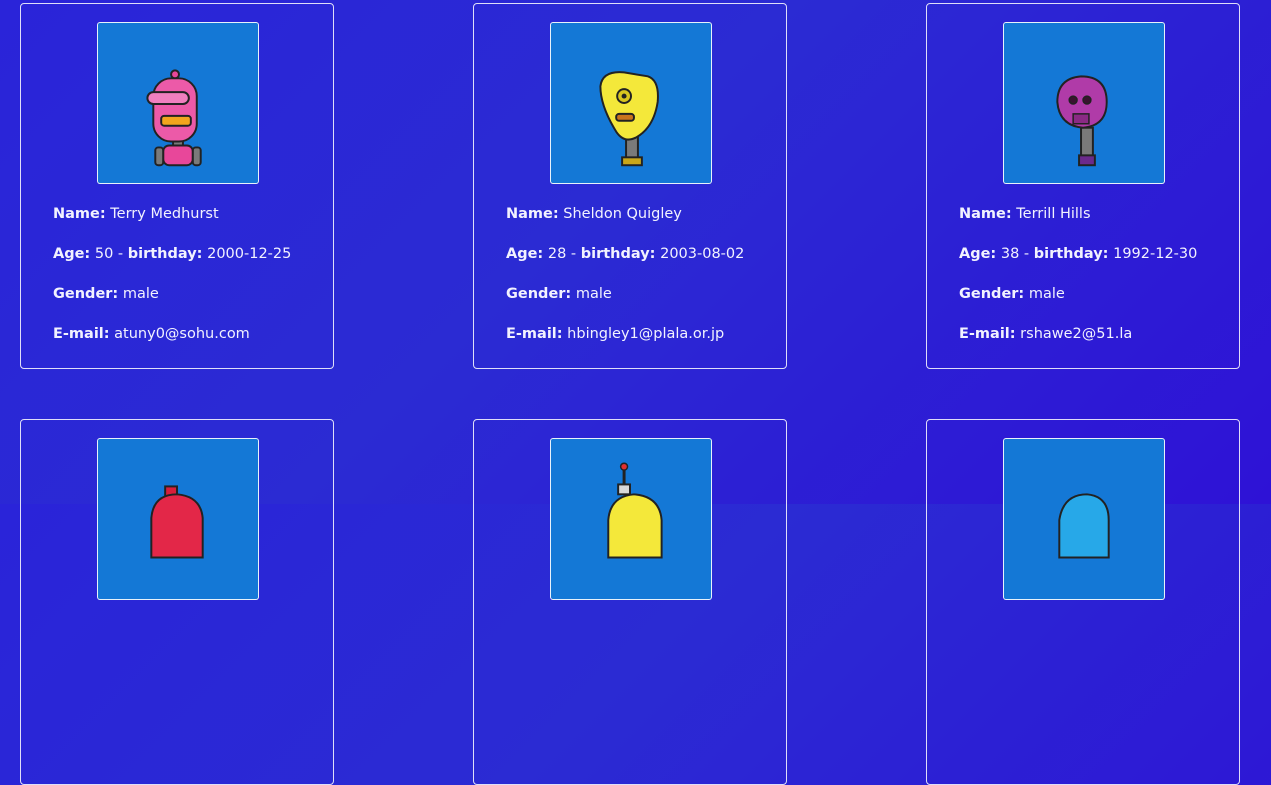 The height and width of the screenshot is (785, 1271). What do you see at coordinates (625, 344) in the screenshot?
I see `email-row: E-mail: hbingley1@plala.or.jp` at bounding box center [625, 344].